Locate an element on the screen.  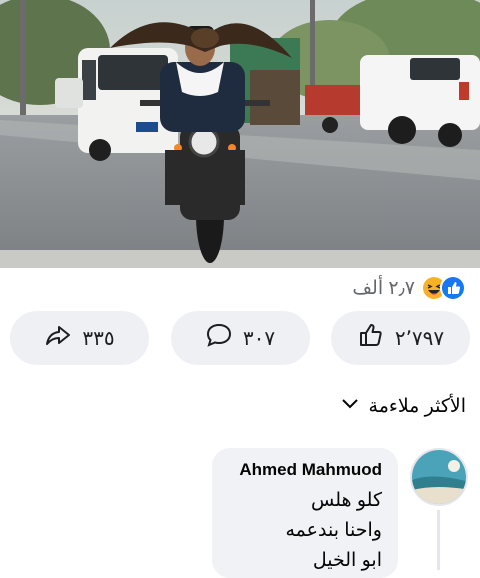
thumbs-up-icon is located at coordinates (371, 338).